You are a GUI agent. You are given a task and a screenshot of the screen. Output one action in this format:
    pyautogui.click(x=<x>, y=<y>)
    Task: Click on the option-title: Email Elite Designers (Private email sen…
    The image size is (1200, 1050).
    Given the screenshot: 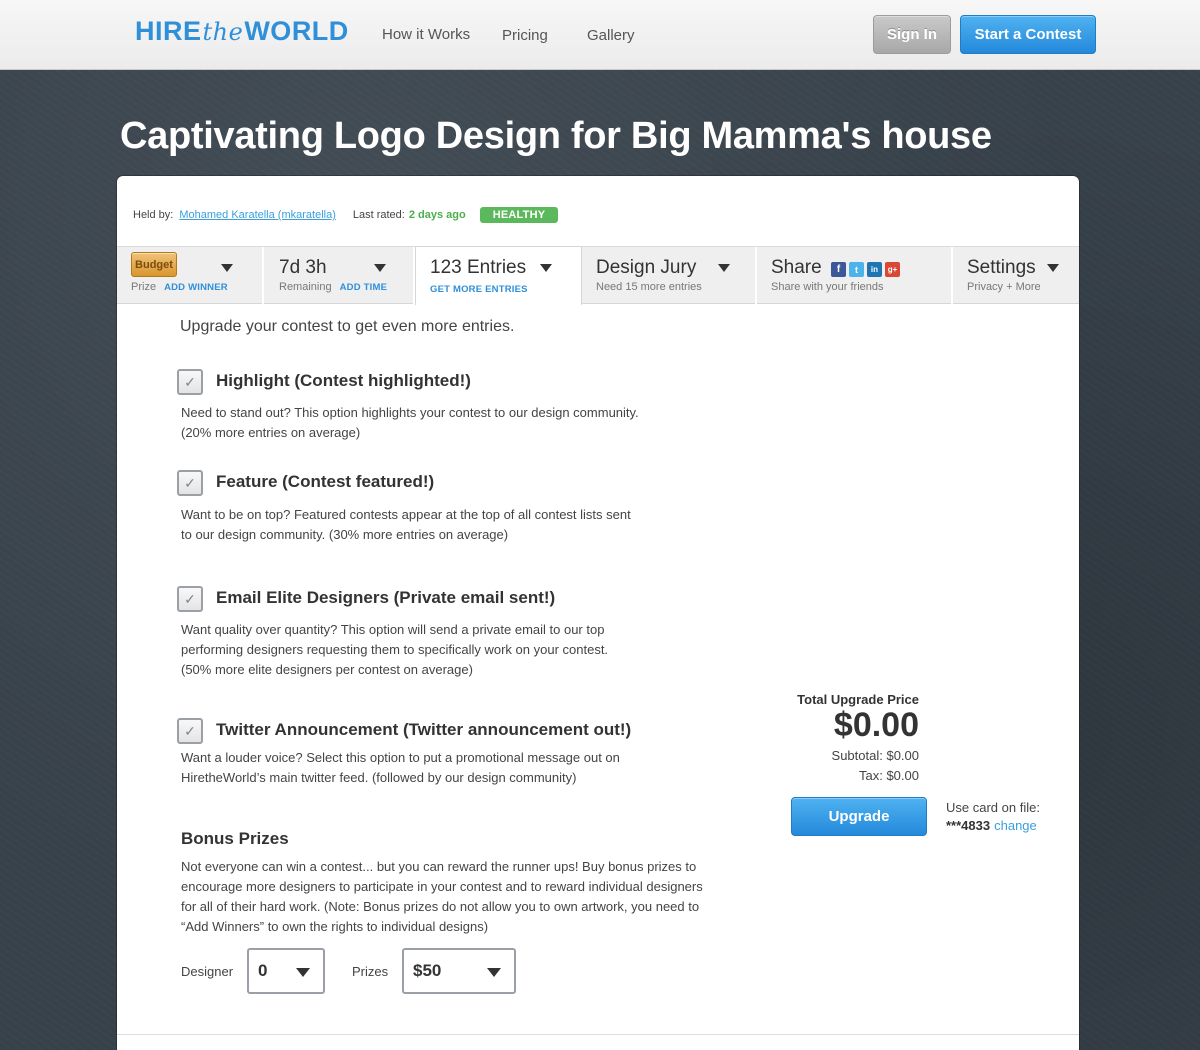 What is the action you would take?
    pyautogui.click(x=386, y=597)
    